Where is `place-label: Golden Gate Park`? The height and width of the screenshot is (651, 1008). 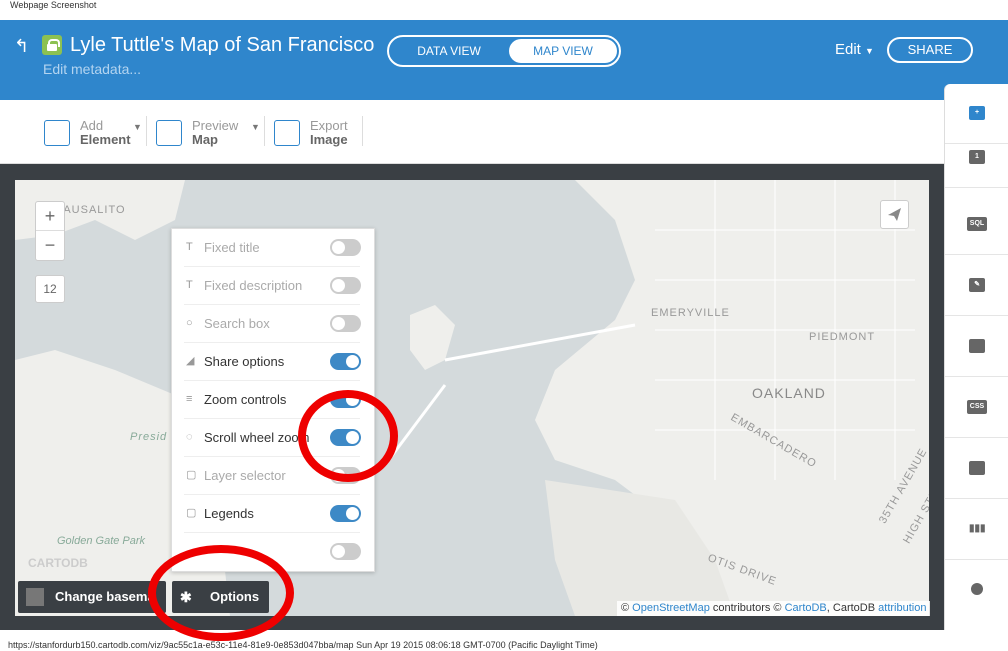 place-label: Golden Gate Park is located at coordinates (101, 541).